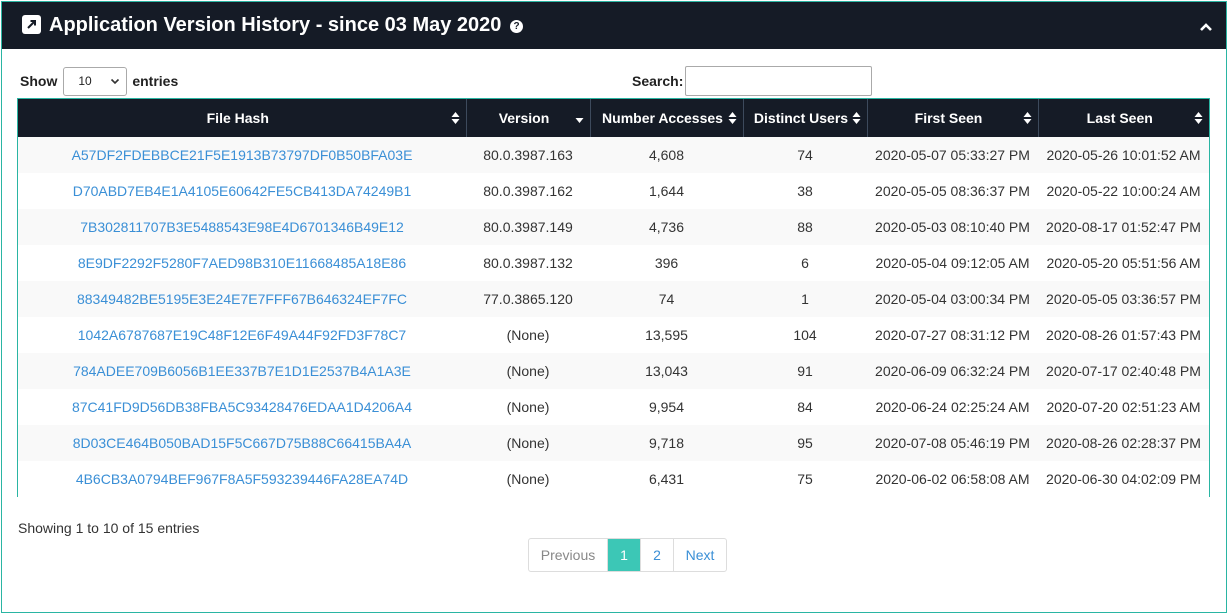 The image size is (1229, 615). I want to click on column-header-version: Version, so click(528, 118).